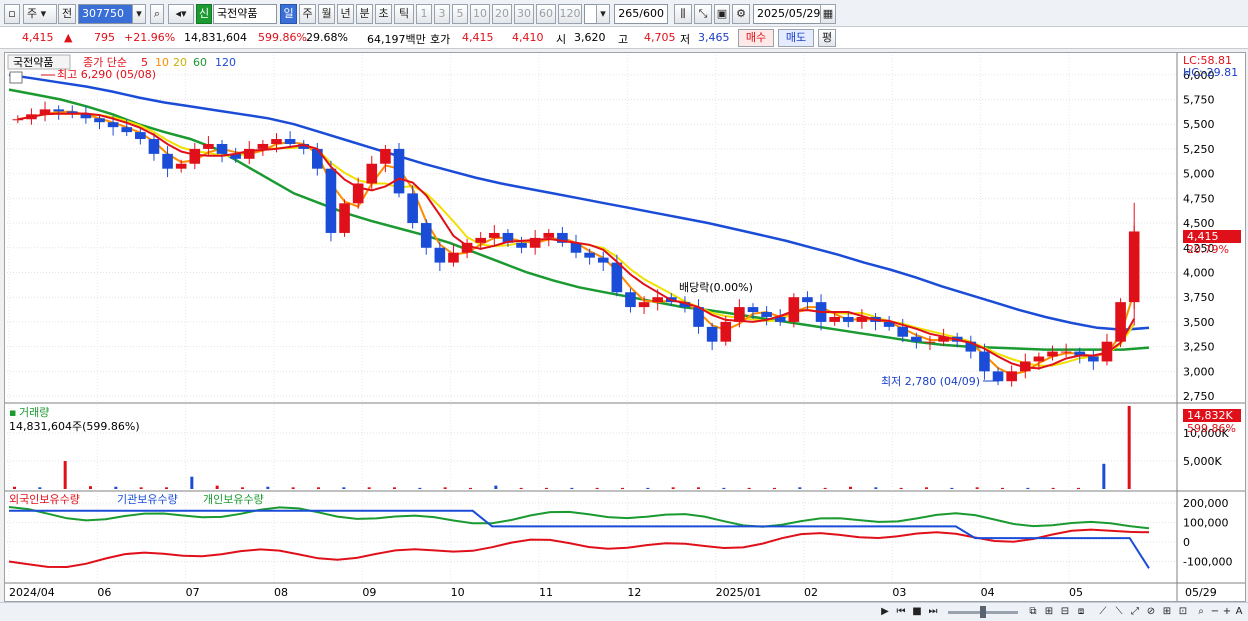  Describe the element at coordinates (983, 612) in the screenshot. I see `zoom-slider-handle` at that location.